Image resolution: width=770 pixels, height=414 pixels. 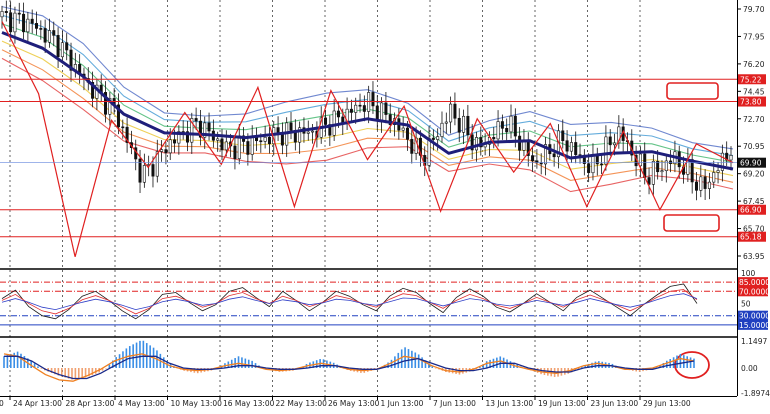 What do you see at coordinates (751, 237) in the screenshot?
I see `level-tag-label: 65.18` at bounding box center [751, 237].